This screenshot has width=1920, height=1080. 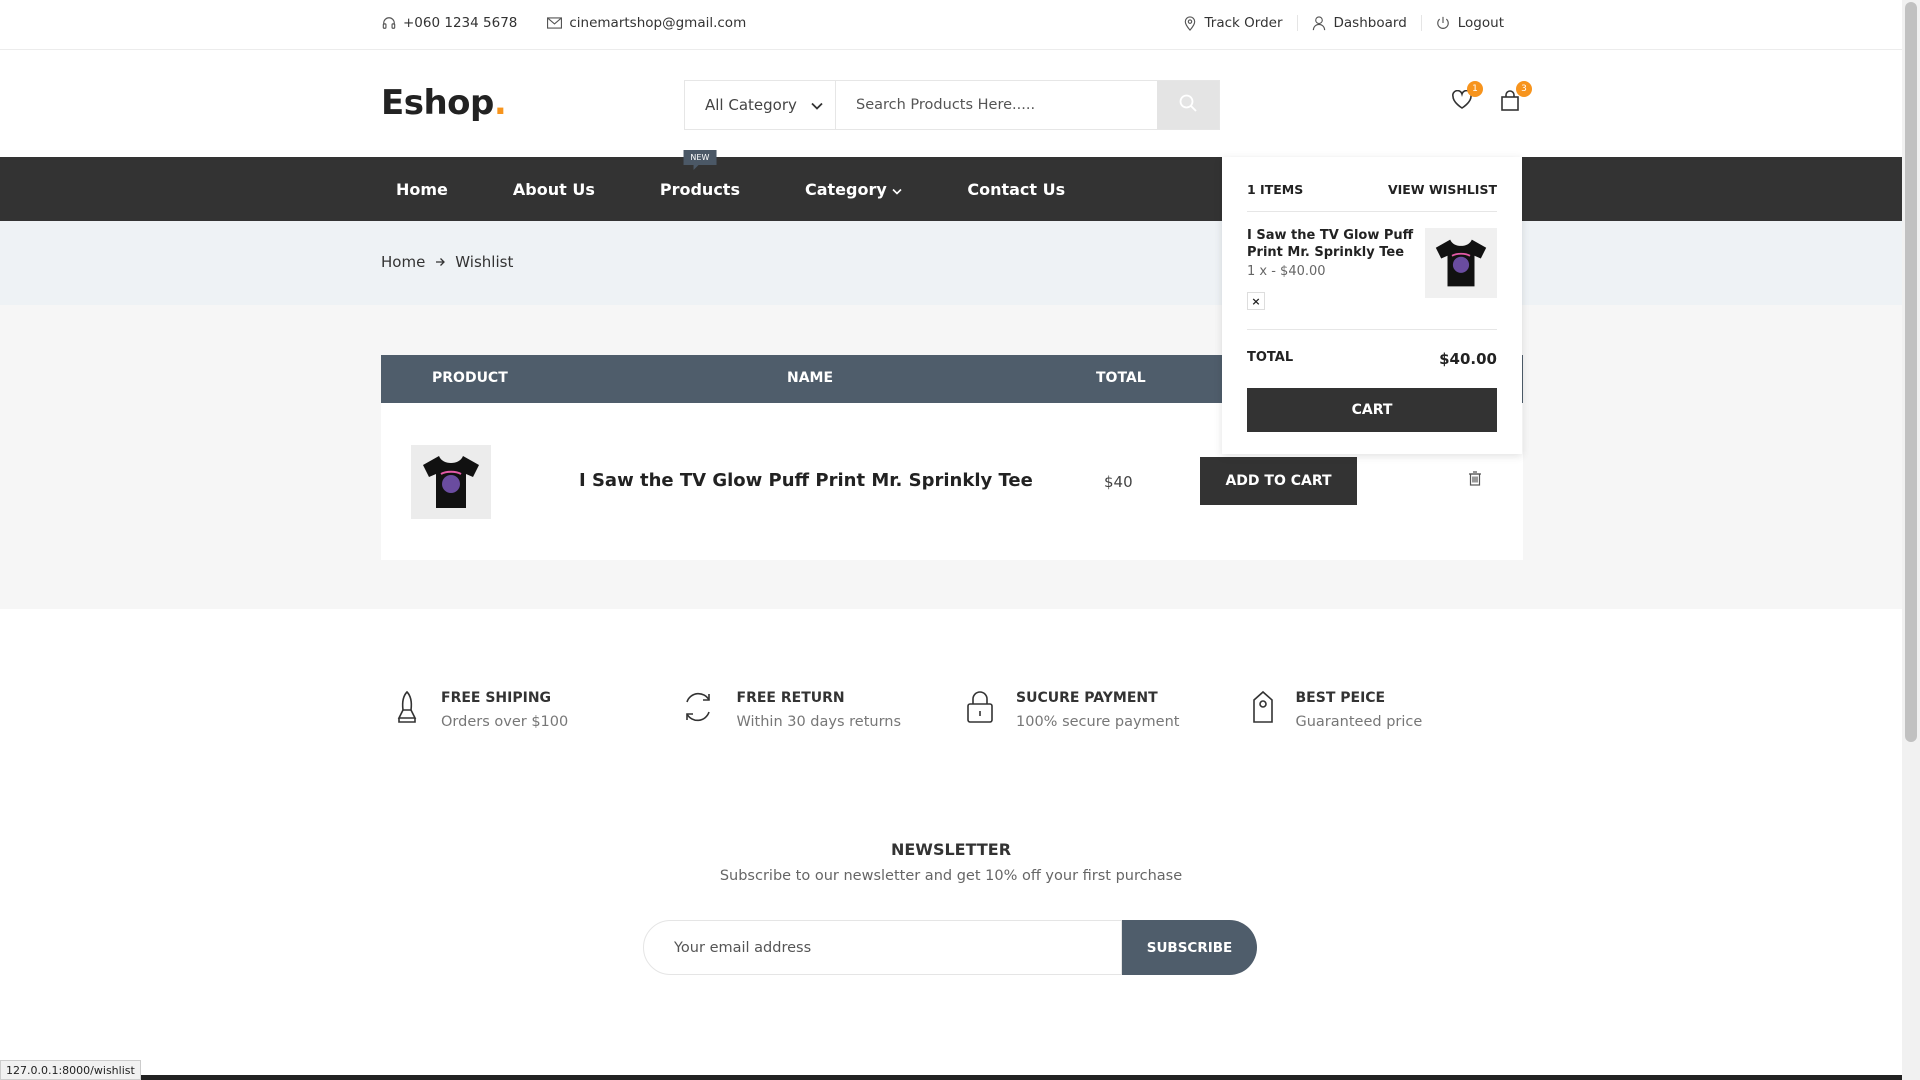 I want to click on cart-count-badge: 3, so click(x=1524, y=89).